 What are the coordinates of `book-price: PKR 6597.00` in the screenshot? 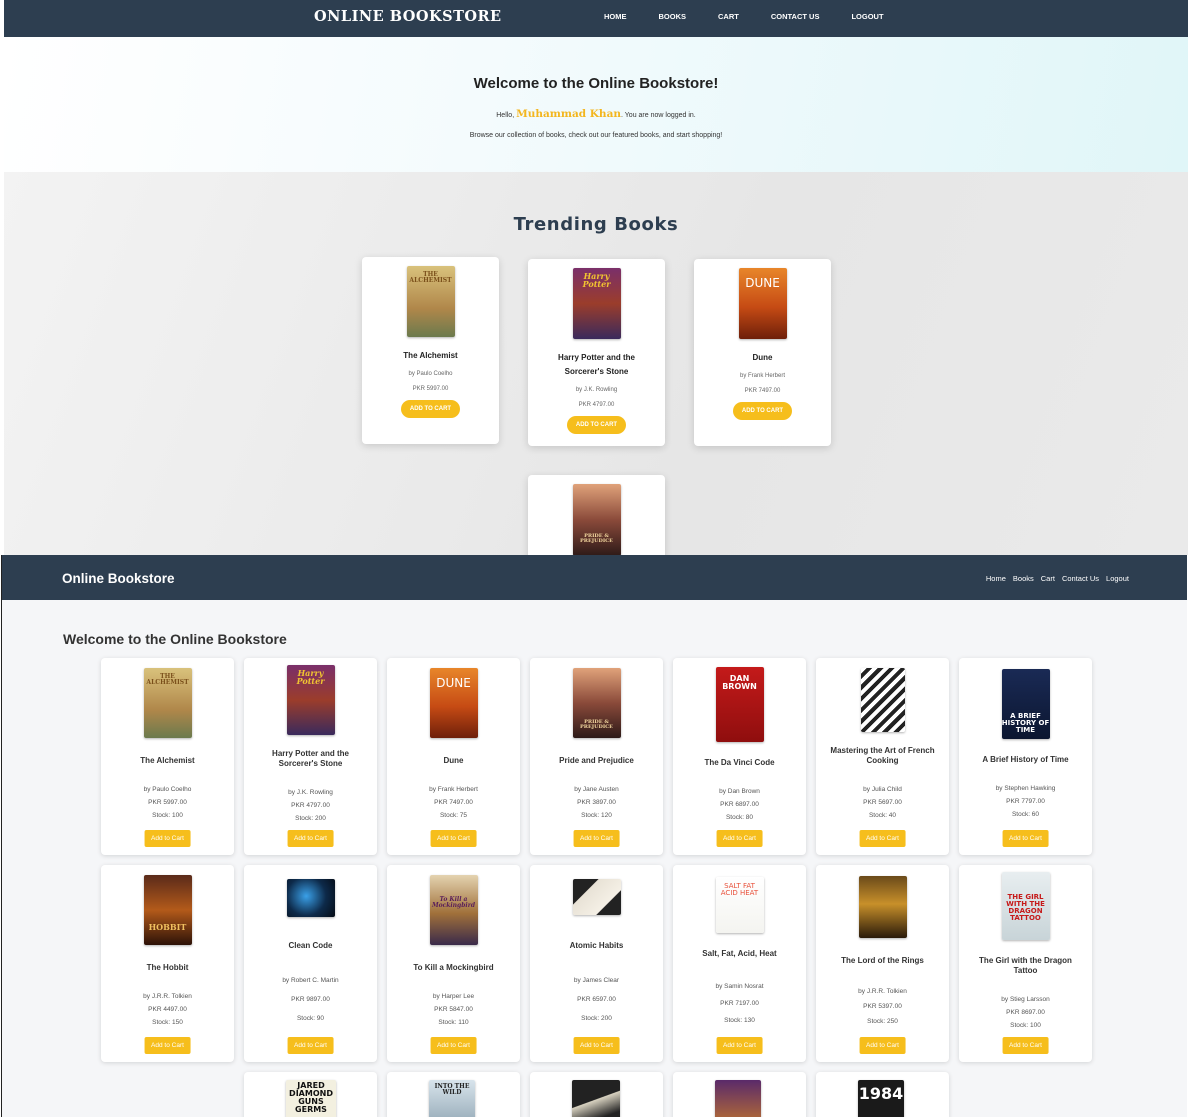 It's located at (596, 999).